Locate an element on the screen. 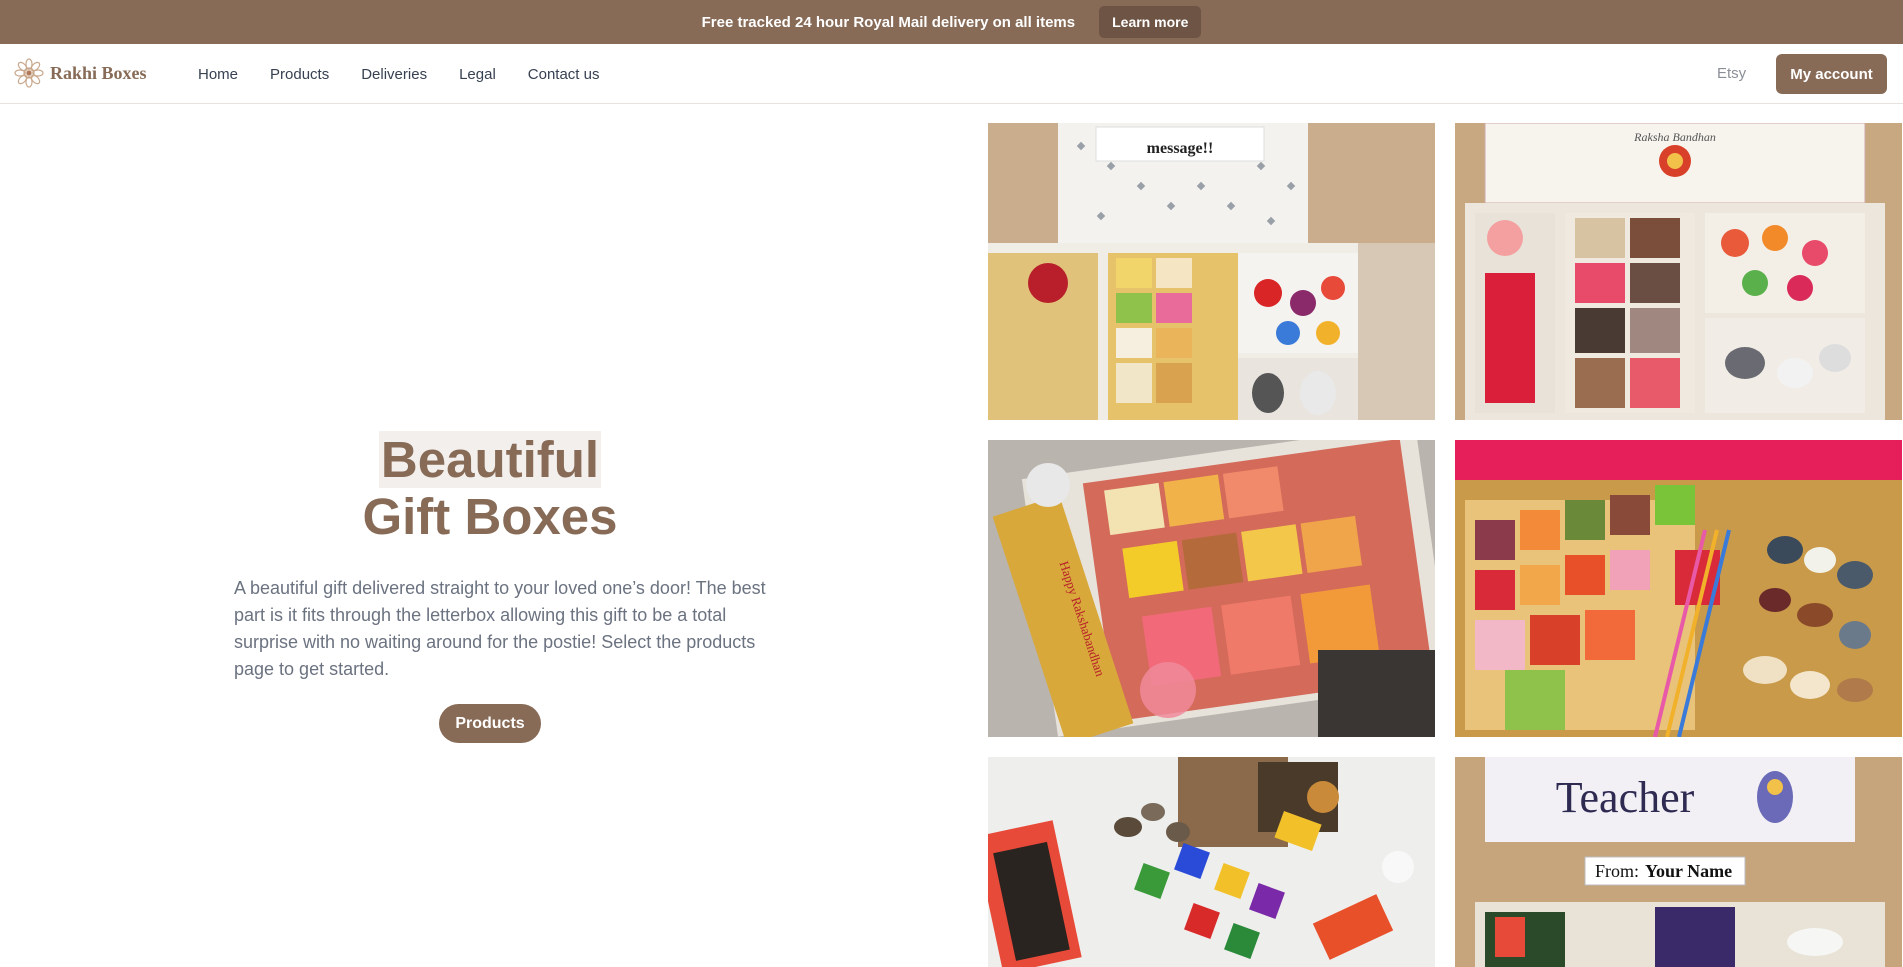  hero-title: Beautiful Gift Boxes is located at coordinates (490, 488).